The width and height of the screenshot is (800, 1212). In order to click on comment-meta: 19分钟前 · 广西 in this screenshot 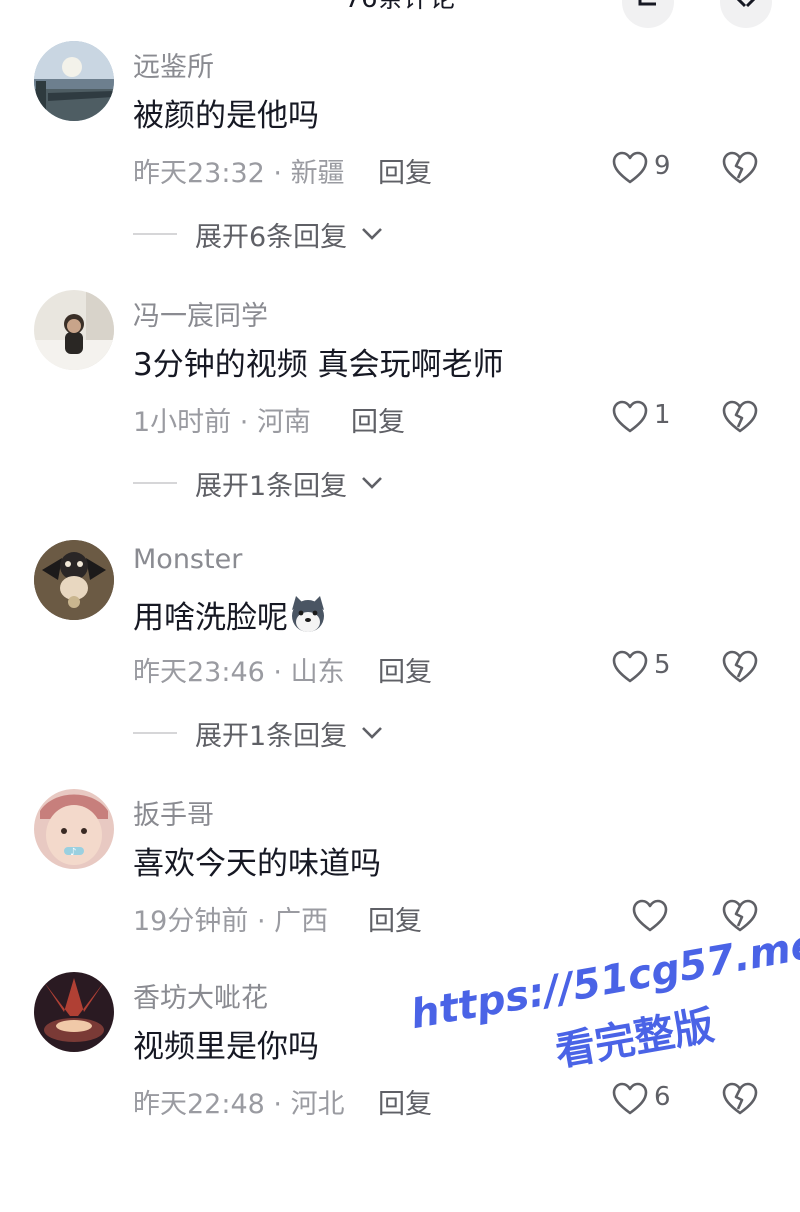, I will do `click(231, 921)`.